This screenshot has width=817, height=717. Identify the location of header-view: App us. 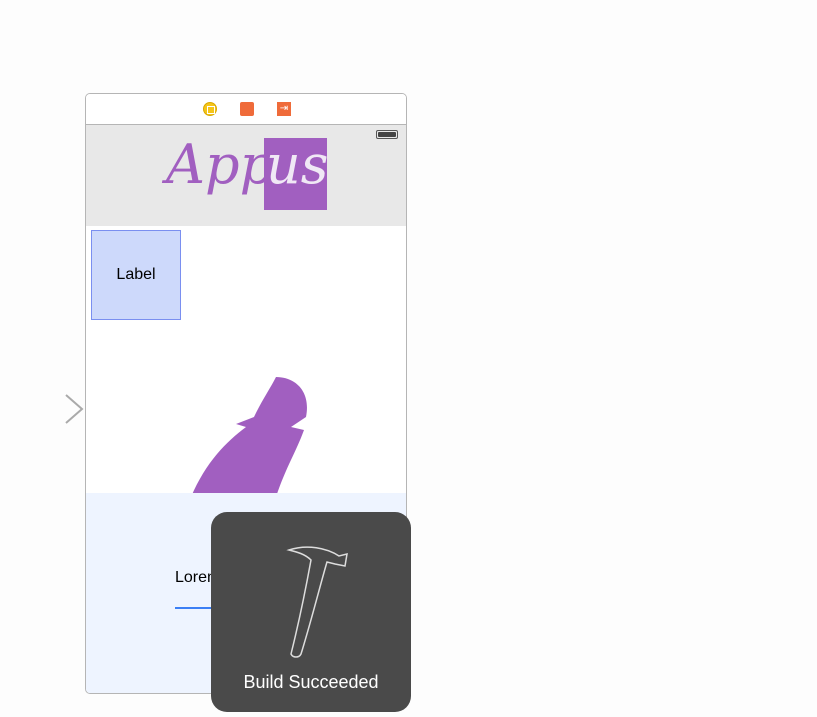
(246, 175).